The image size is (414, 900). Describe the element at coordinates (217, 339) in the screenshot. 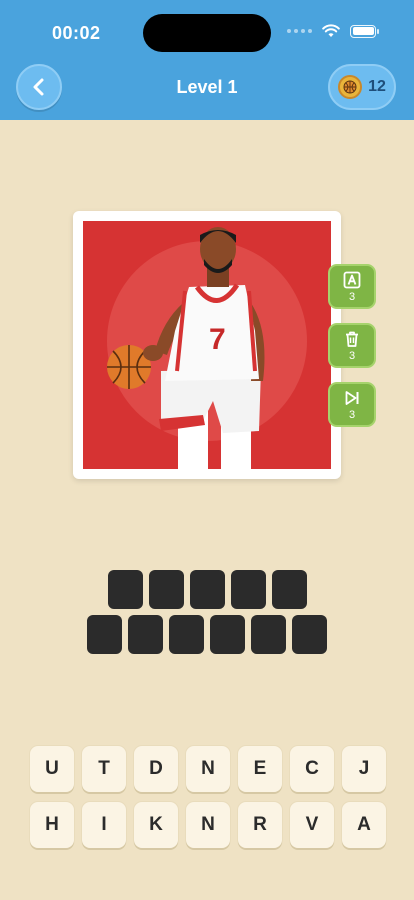

I see `jersey-number: 7` at that location.